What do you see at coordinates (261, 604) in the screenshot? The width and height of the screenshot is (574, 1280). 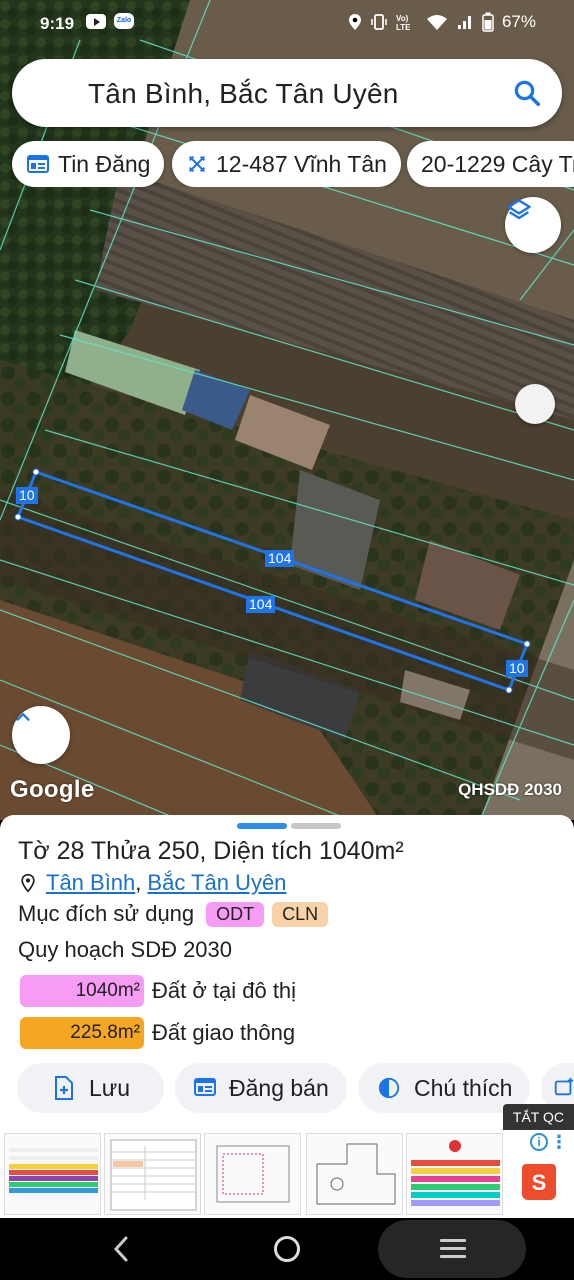 I see `dimension-label-south: 104` at bounding box center [261, 604].